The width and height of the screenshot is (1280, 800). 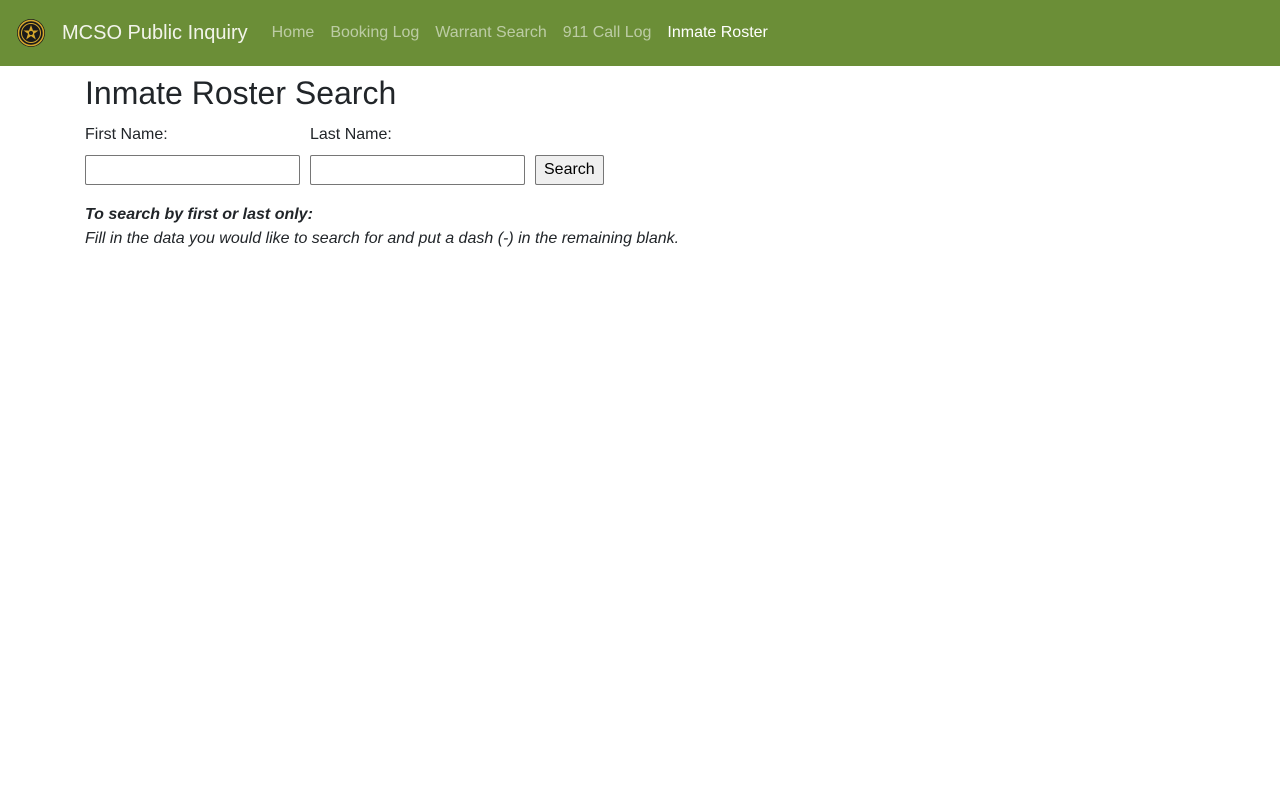 What do you see at coordinates (155, 32) in the screenshot?
I see `brand-title: MCSO Public Inquiry` at bounding box center [155, 32].